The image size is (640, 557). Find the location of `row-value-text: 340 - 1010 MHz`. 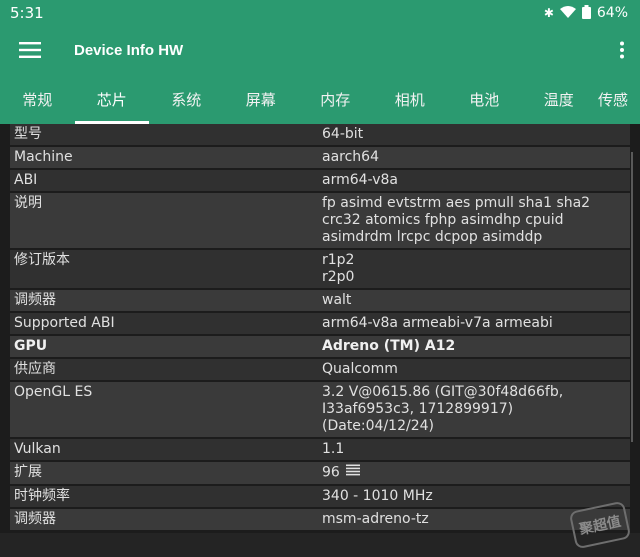

row-value-text: 340 - 1010 MHz is located at coordinates (377, 495).